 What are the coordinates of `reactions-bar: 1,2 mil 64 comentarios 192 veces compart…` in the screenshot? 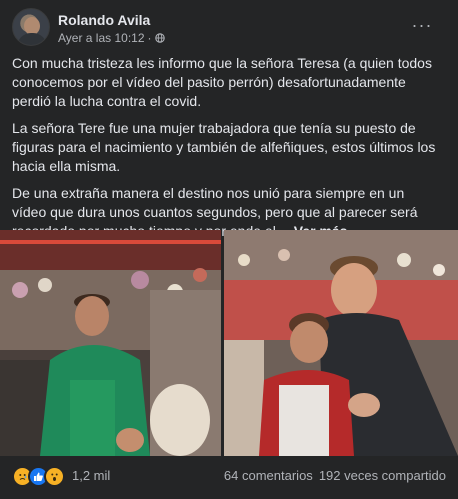 It's located at (229, 475).